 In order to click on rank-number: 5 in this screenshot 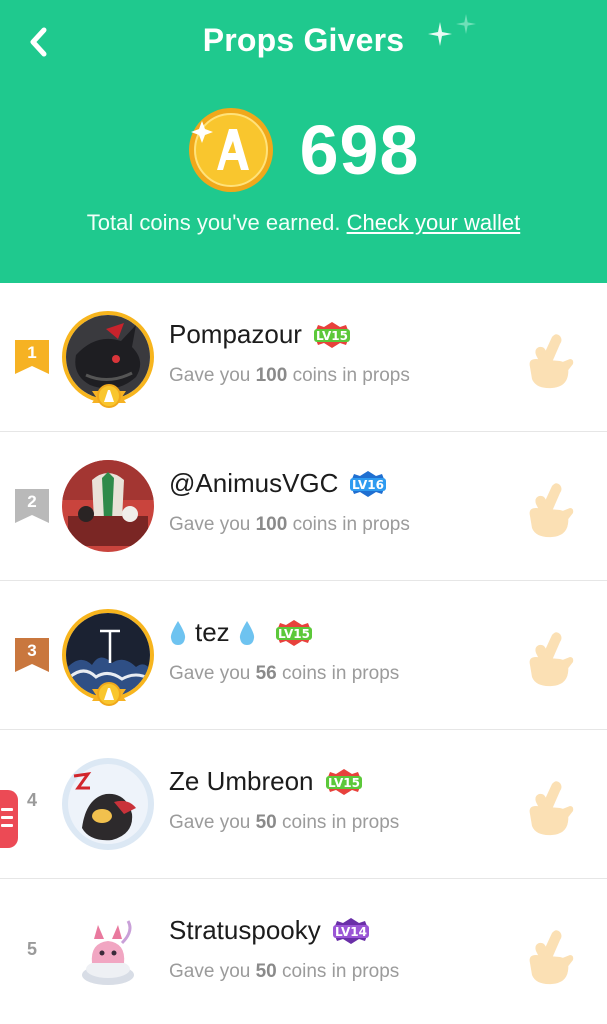, I will do `click(31, 949)`.